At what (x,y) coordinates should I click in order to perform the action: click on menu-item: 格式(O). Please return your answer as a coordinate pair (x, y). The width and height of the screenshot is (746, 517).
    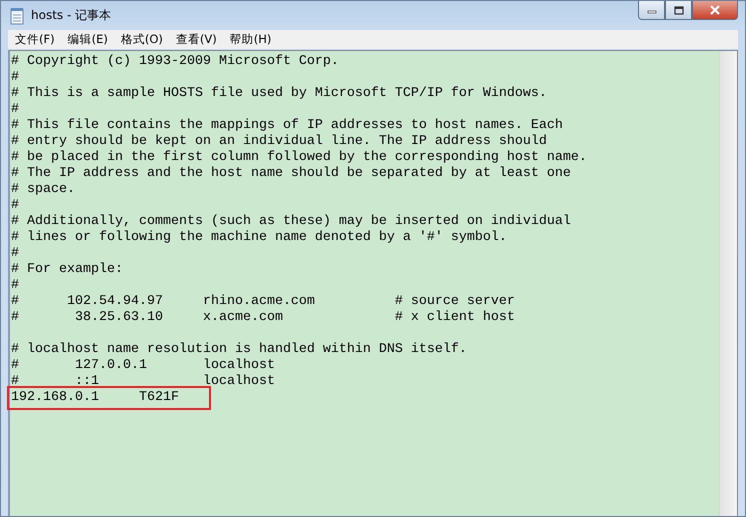
    Looking at the image, I should click on (141, 39).